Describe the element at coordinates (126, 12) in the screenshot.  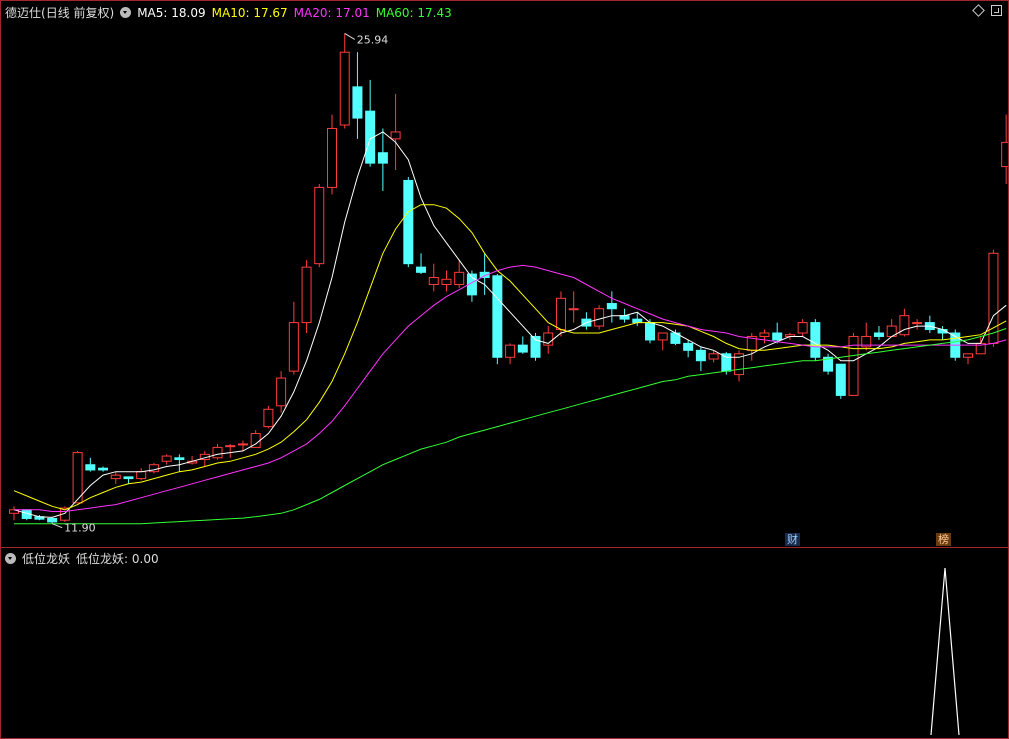
I see `ma-settings-dropdown-icon` at that location.